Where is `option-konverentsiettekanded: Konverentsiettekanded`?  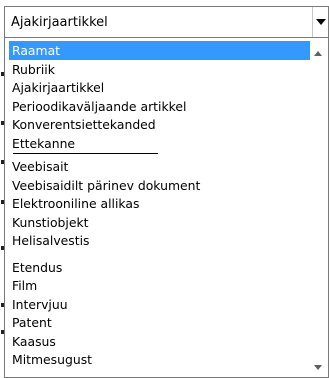 option-konverentsiettekanded: Konverentsiettekanded is located at coordinates (159, 124).